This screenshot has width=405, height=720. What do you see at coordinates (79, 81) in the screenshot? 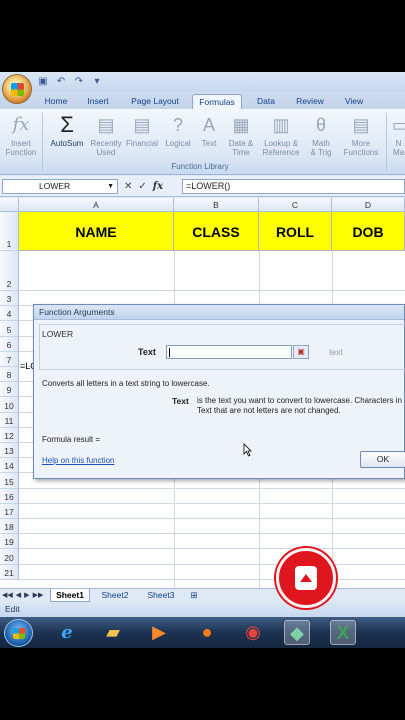
I see `redo-icon: ↷` at bounding box center [79, 81].